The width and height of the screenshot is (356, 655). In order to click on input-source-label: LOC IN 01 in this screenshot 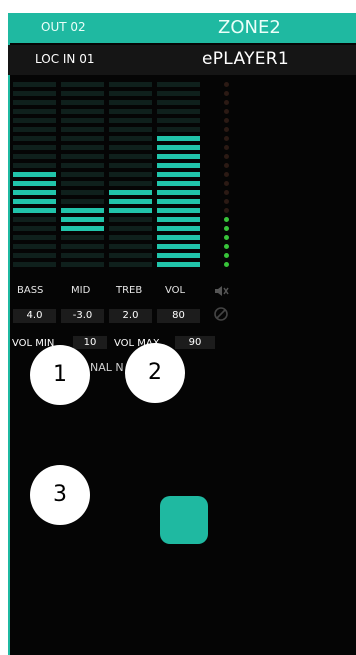, I will do `click(65, 59)`.